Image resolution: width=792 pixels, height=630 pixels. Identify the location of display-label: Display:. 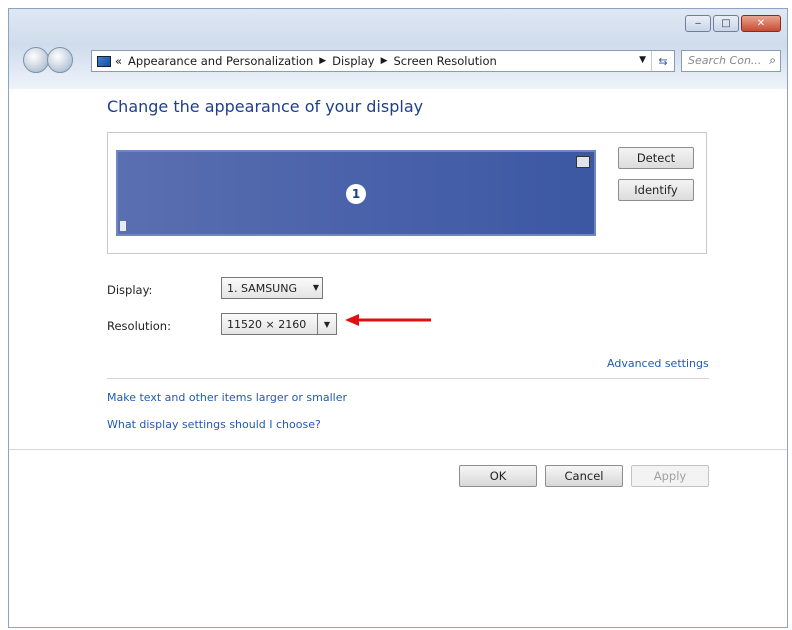
(130, 290).